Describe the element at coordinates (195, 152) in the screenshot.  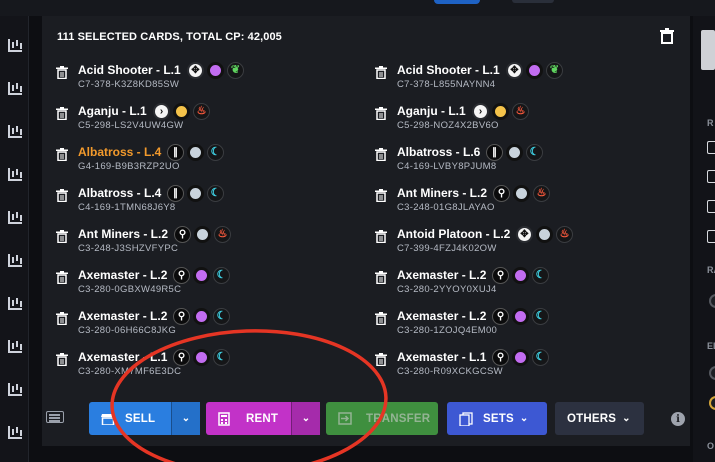
I see `card-attribute-icons: ∥ ☾` at that location.